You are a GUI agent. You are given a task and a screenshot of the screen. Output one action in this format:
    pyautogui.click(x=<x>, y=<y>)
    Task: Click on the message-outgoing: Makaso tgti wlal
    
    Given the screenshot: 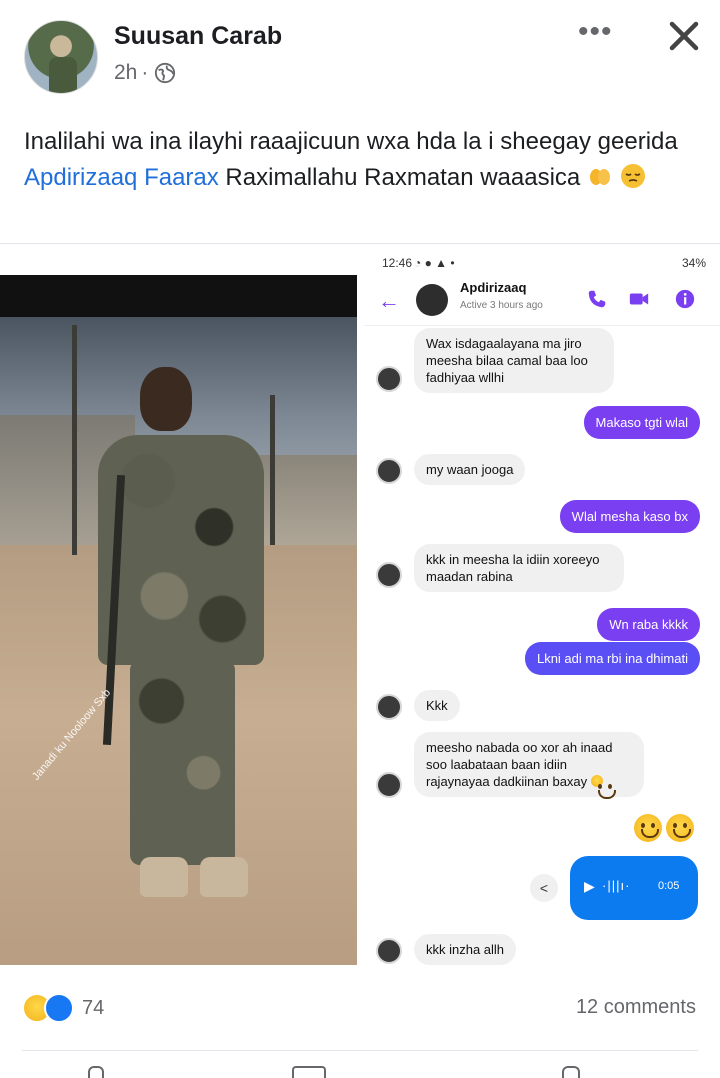 What is the action you would take?
    pyautogui.click(x=641, y=422)
    